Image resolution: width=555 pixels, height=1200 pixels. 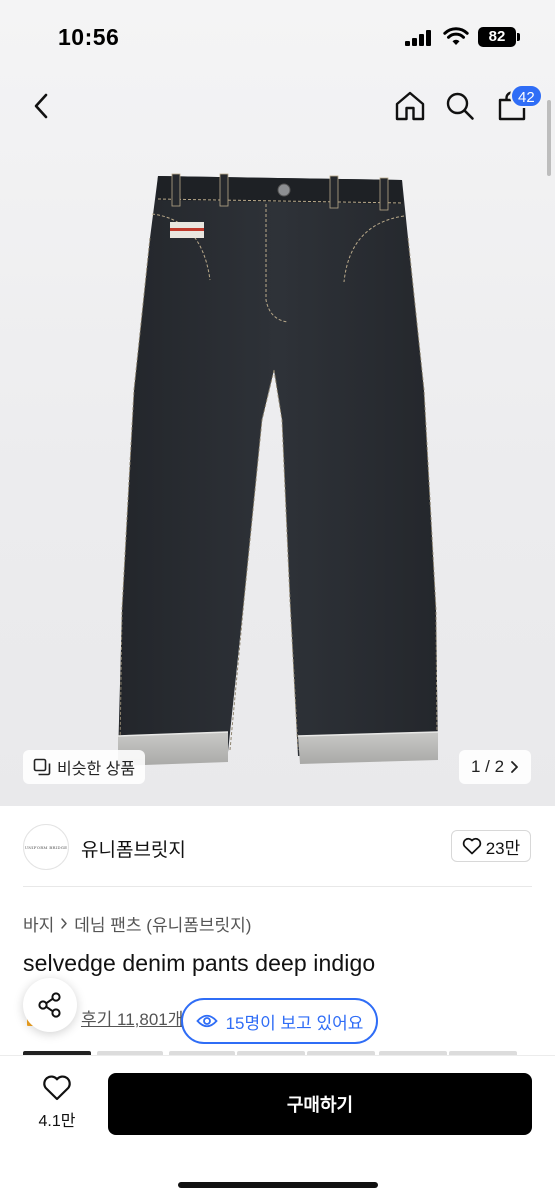 I want to click on search-icon, so click(x=460, y=106).